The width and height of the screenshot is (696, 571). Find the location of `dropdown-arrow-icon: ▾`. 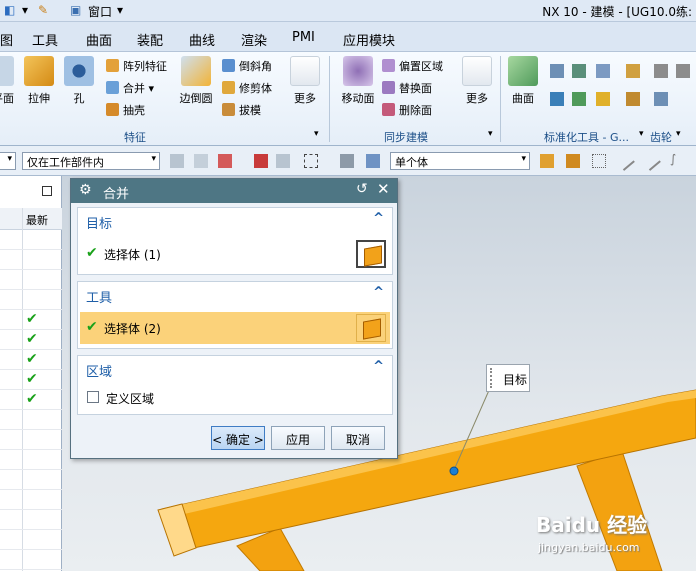

dropdown-arrow-icon: ▾ is located at coordinates (25, 10).